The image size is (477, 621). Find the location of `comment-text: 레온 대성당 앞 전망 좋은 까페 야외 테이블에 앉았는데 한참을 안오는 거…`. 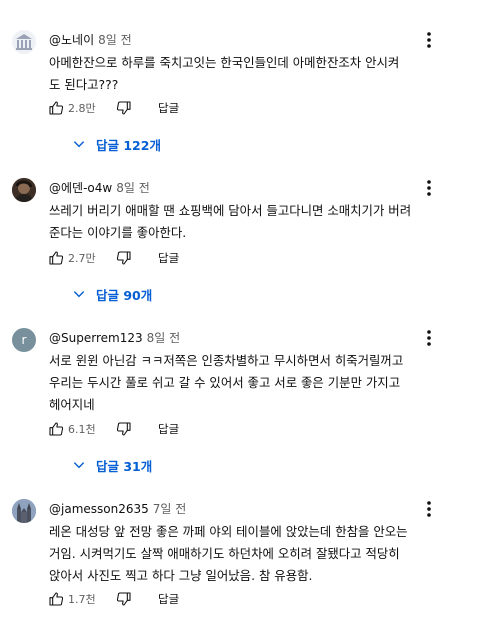

comment-text: 레온 대성당 앞 전망 좋은 까페 야외 테이블에 앉았는데 한참을 안오는 거… is located at coordinates (228, 553).